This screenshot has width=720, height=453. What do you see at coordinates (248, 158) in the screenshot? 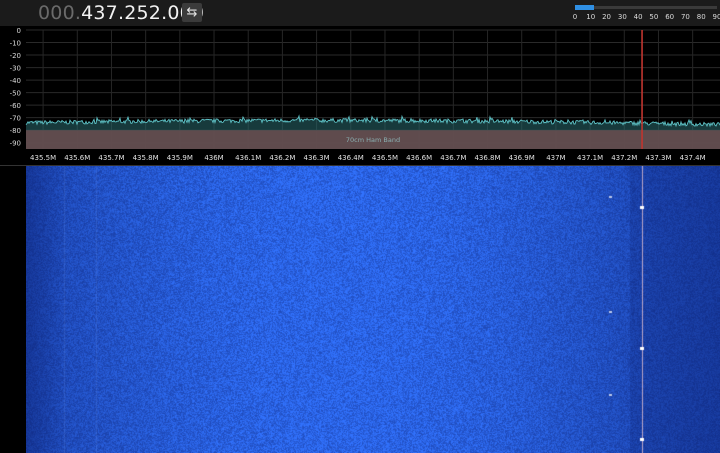
I see `spectrum-x-tick-label: 436.1M` at bounding box center [248, 158].